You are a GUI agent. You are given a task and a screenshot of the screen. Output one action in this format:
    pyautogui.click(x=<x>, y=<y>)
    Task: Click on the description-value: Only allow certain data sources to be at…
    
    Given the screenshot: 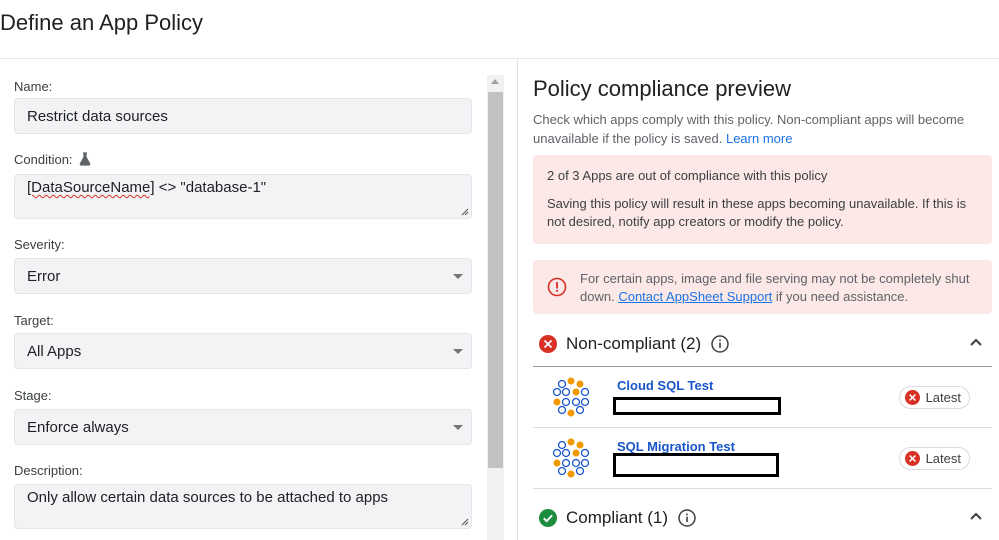 What is the action you would take?
    pyautogui.click(x=208, y=497)
    